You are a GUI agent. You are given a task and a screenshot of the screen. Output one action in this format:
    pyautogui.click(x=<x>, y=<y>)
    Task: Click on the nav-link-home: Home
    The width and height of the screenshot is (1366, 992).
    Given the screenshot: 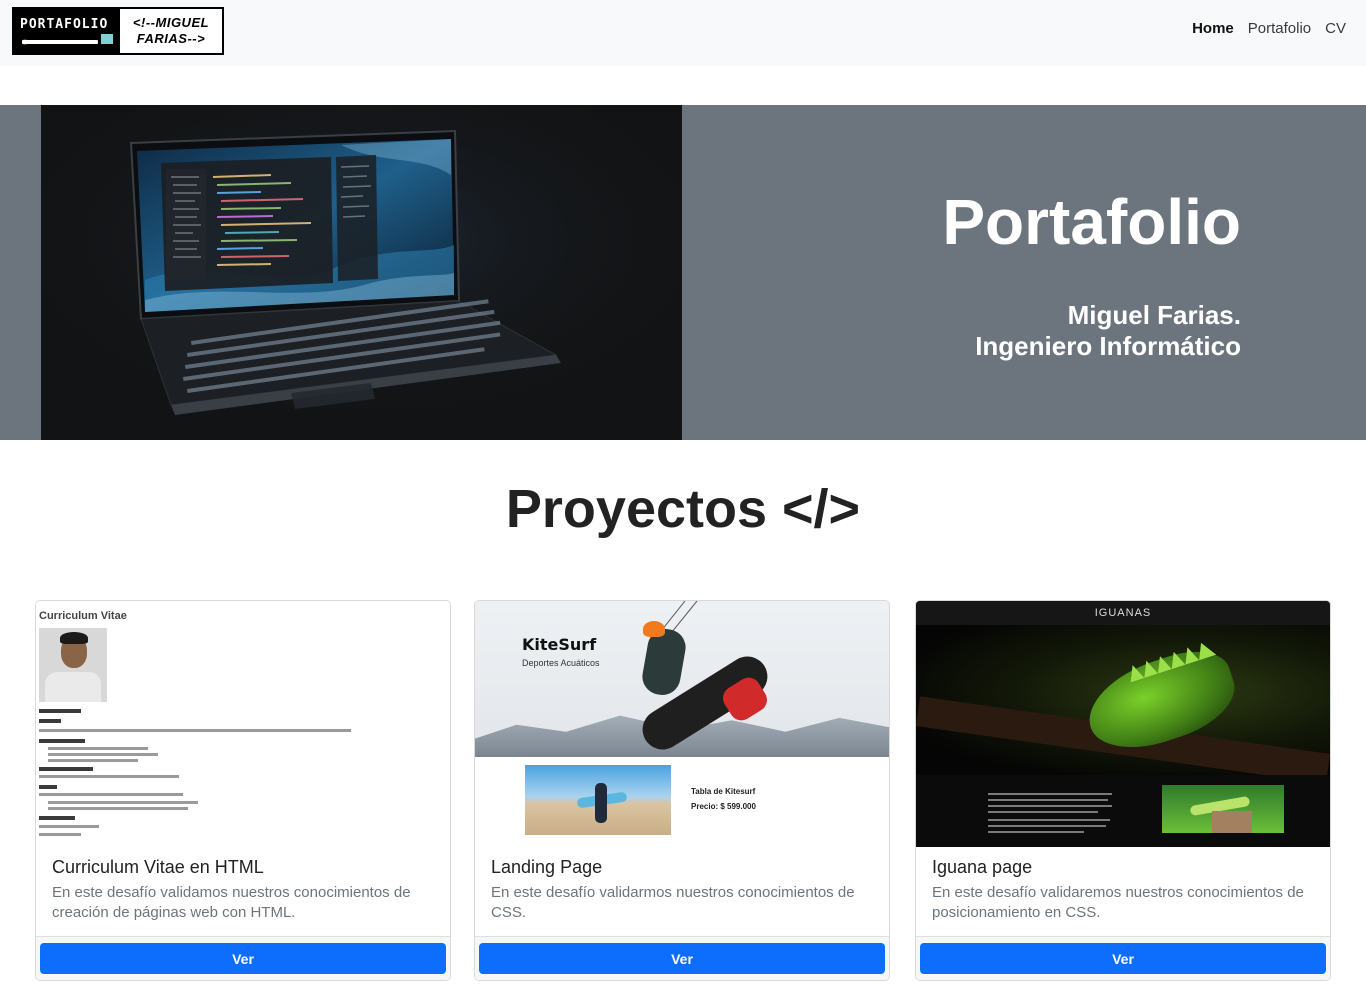 What is the action you would take?
    pyautogui.click(x=1213, y=28)
    